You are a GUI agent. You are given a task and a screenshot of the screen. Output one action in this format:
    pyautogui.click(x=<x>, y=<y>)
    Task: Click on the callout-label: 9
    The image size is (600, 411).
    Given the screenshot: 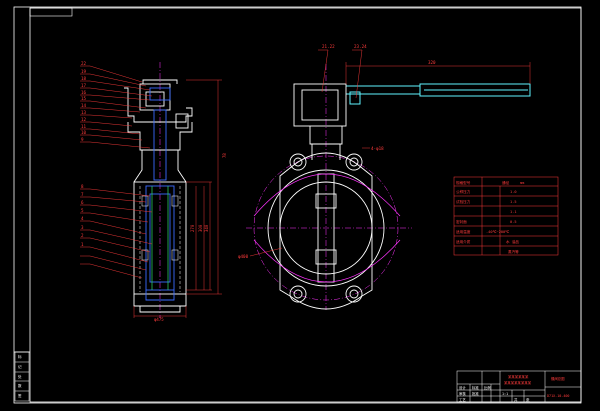 What is the action you would take?
    pyautogui.click(x=82, y=139)
    